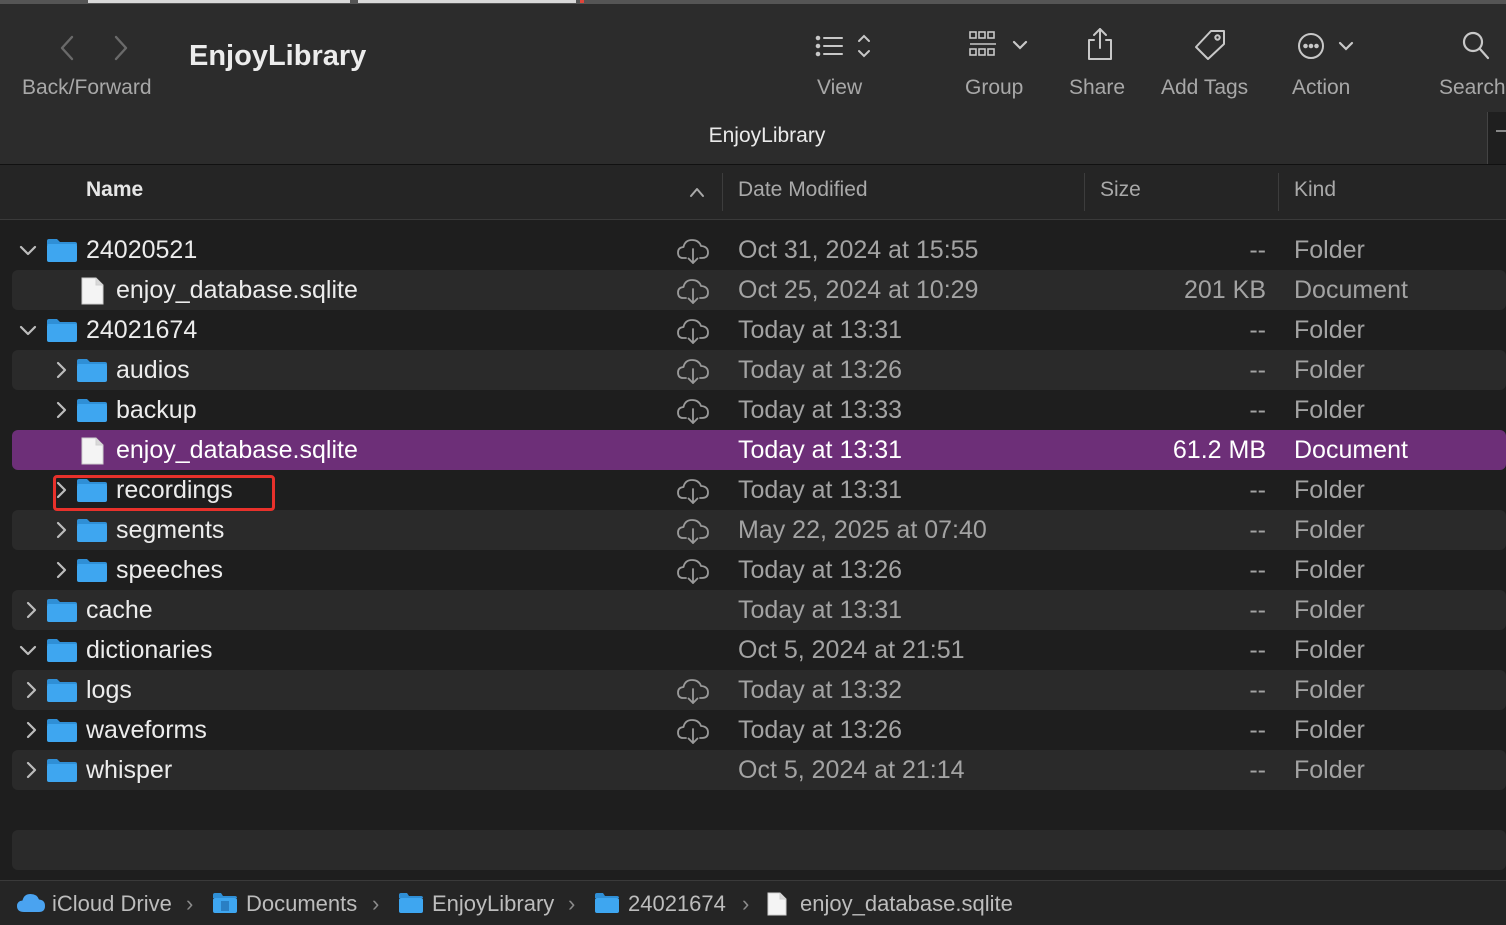  What do you see at coordinates (839, 88) in the screenshot?
I see `view-label: View` at bounding box center [839, 88].